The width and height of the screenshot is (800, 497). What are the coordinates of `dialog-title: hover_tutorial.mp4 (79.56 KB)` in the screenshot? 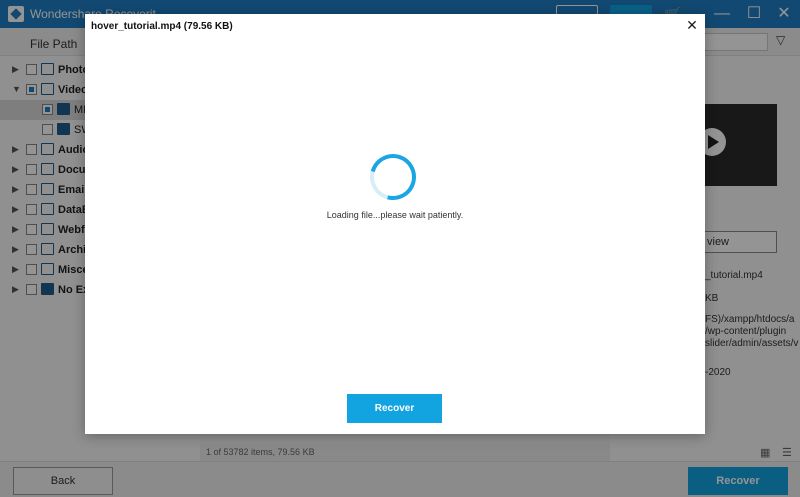 It's located at (162, 26).